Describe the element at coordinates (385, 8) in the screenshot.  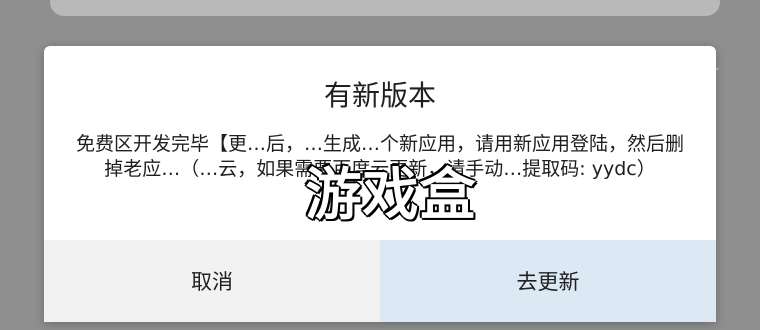
I see `background-top-bar` at that location.